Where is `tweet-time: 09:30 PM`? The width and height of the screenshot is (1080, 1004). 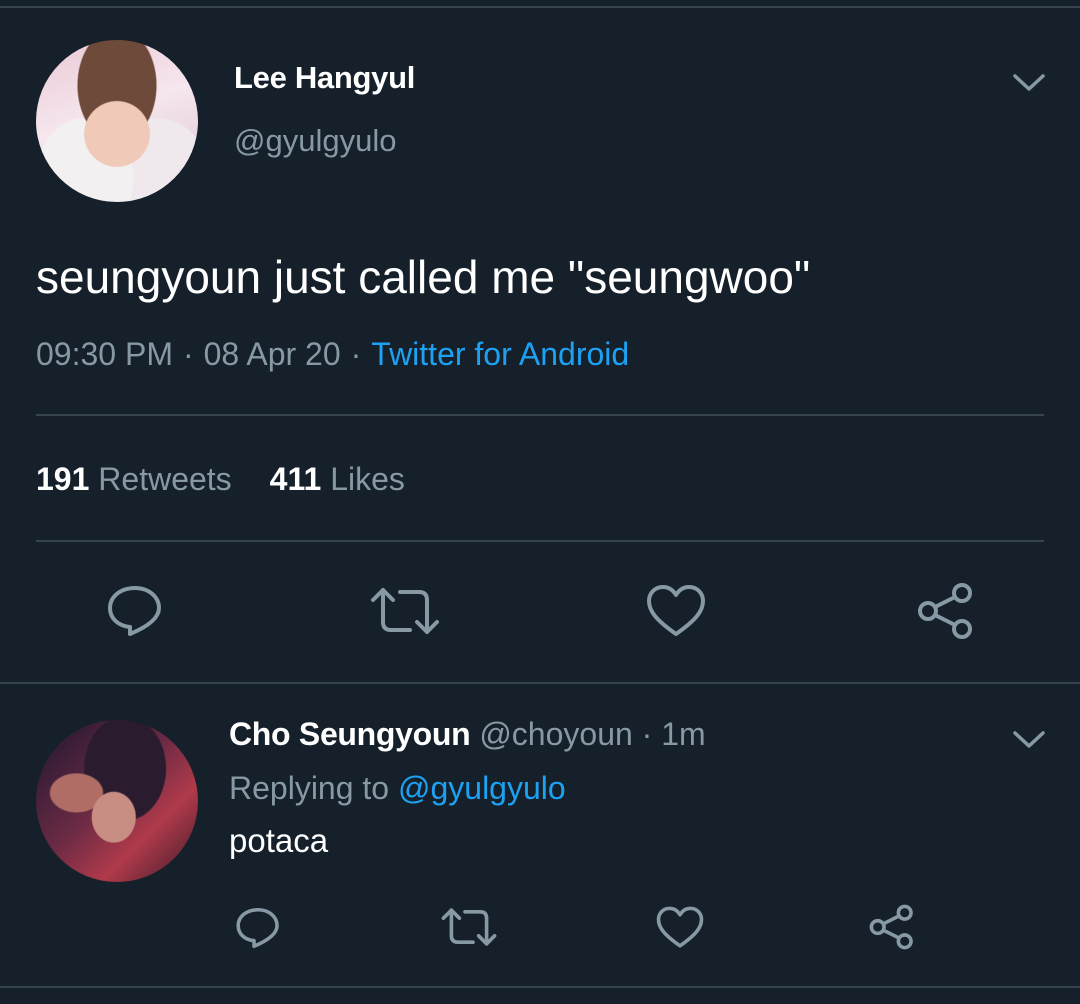
tweet-time: 09:30 PM is located at coordinates (104, 354).